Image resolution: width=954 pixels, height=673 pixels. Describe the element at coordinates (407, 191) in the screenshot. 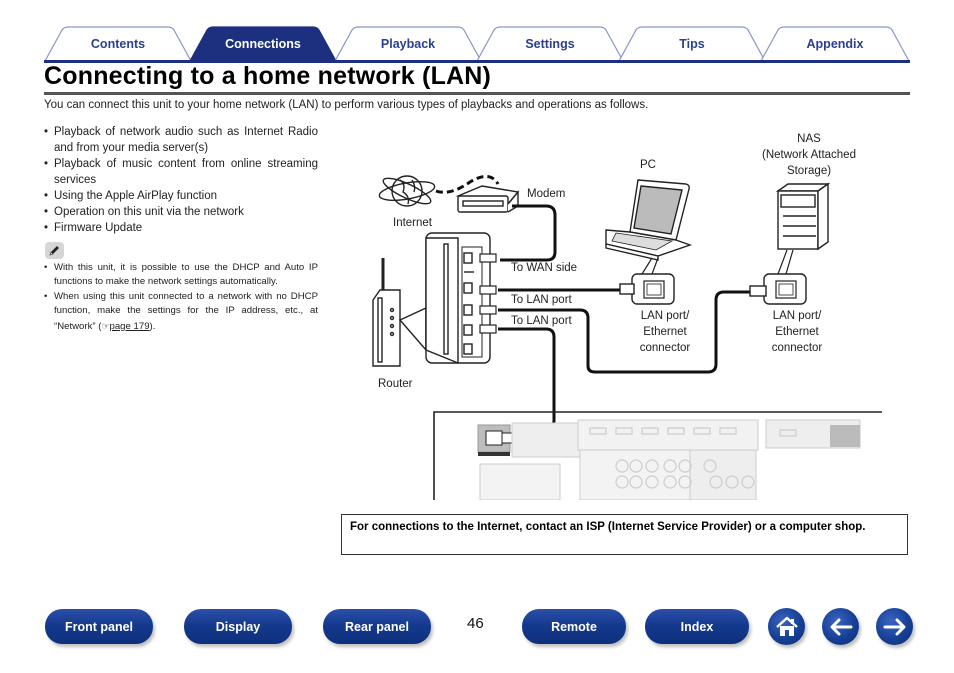

I see `globe-icon` at that location.